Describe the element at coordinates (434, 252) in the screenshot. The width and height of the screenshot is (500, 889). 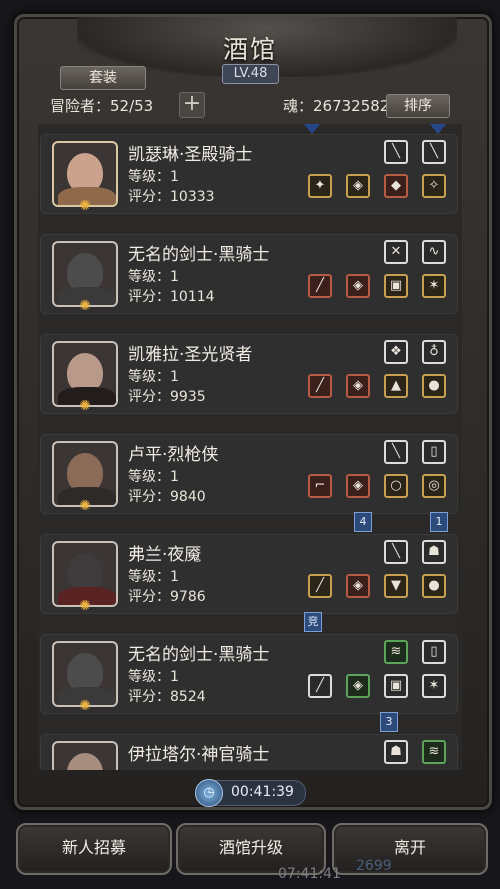
I see `whip-slot-icon: ∿` at that location.